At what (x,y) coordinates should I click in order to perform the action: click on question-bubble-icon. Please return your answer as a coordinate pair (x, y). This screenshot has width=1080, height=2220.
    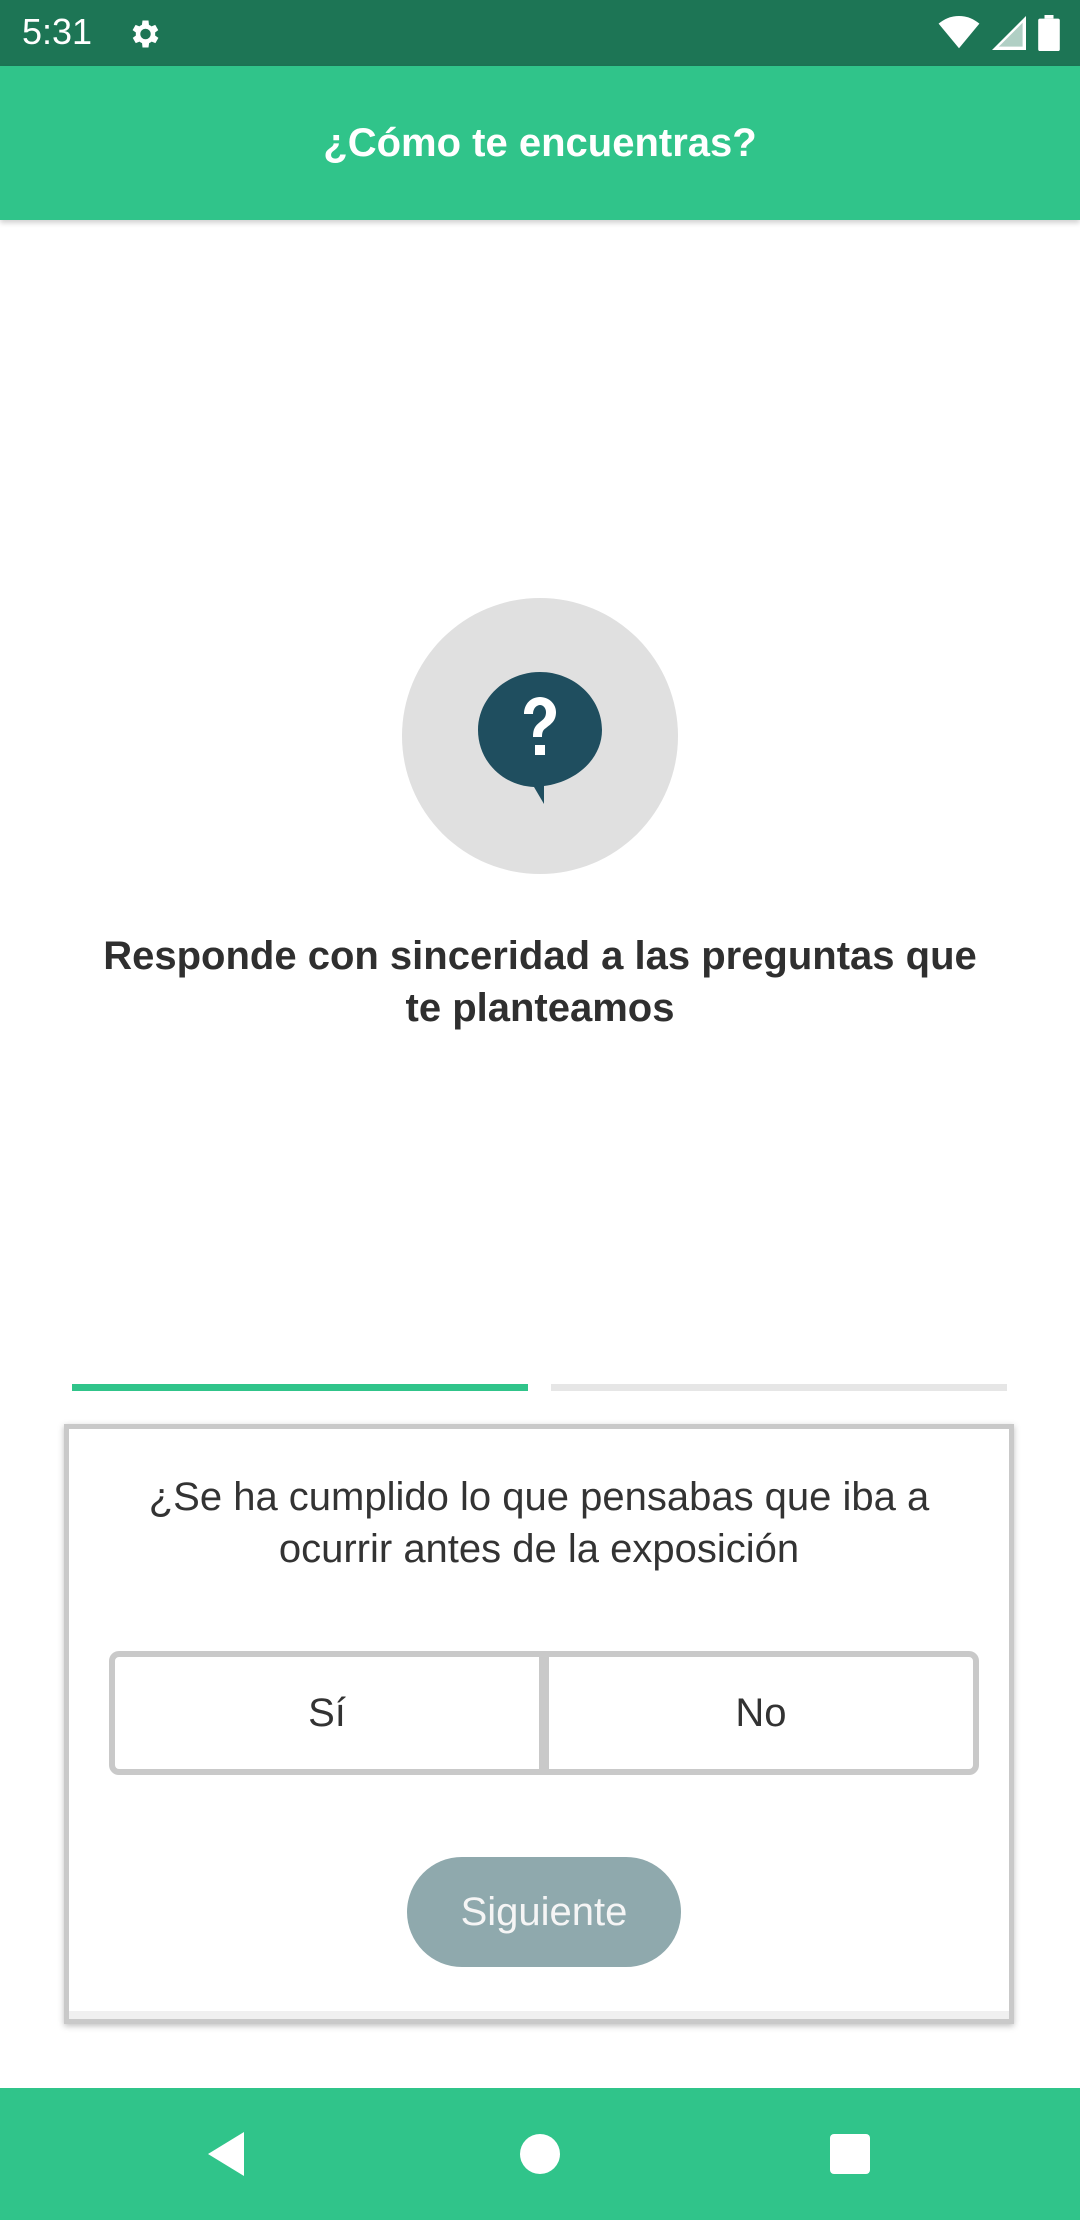
    Looking at the image, I should click on (540, 738).